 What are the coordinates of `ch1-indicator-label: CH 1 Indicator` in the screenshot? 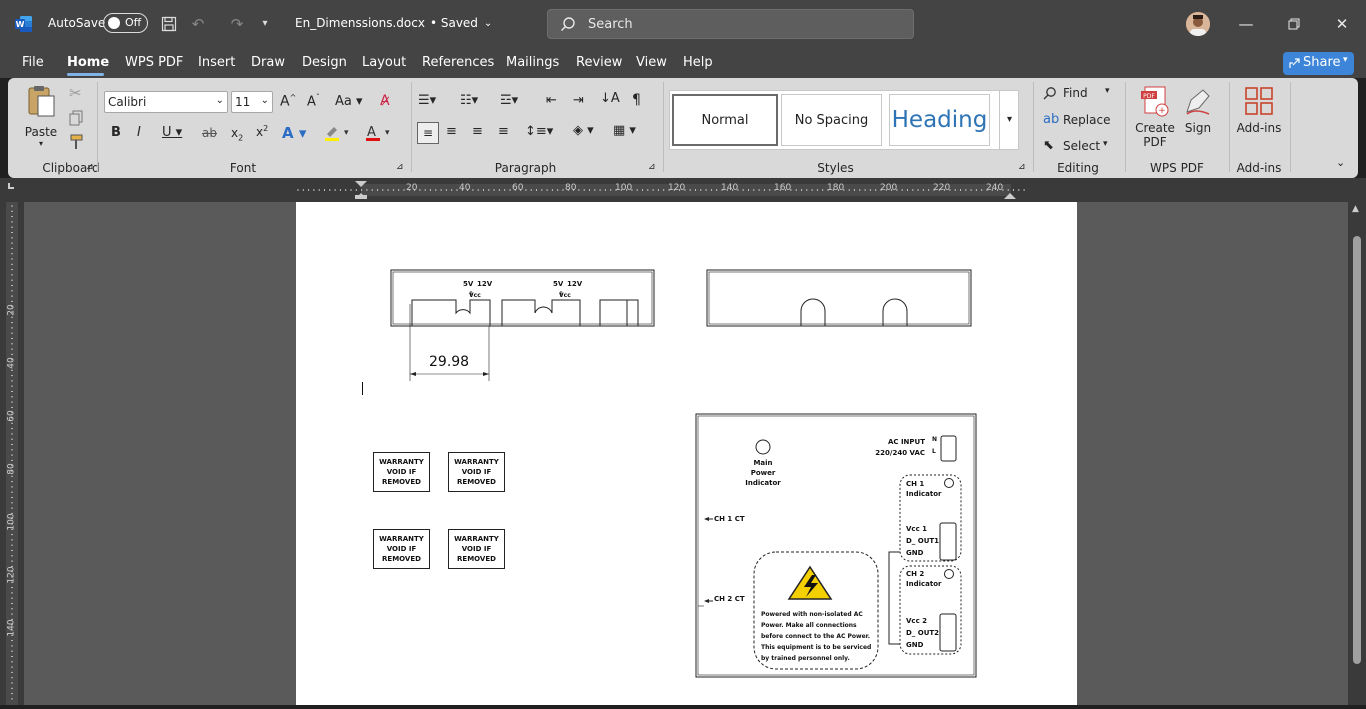 It's located at (924, 489).